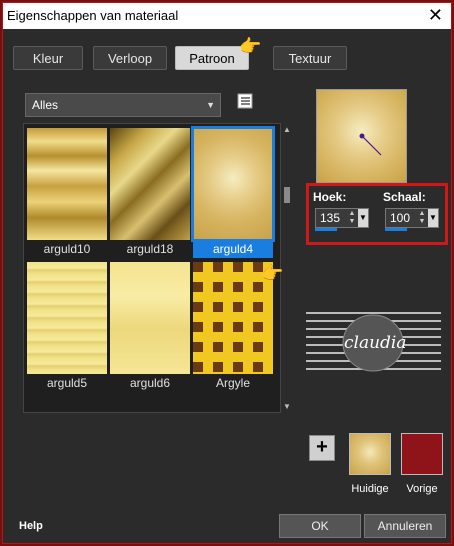 The image size is (454, 546). Describe the element at coordinates (287, 195) in the screenshot. I see `scrollbar-thumb` at that location.